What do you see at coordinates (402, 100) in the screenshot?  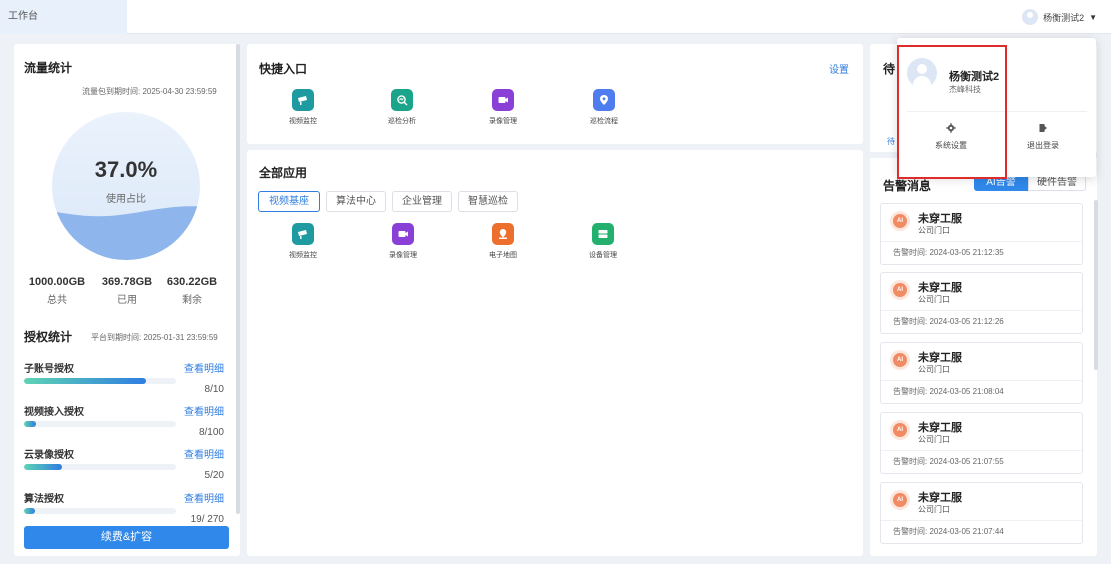 I see `inspection-analysis-icon` at bounding box center [402, 100].